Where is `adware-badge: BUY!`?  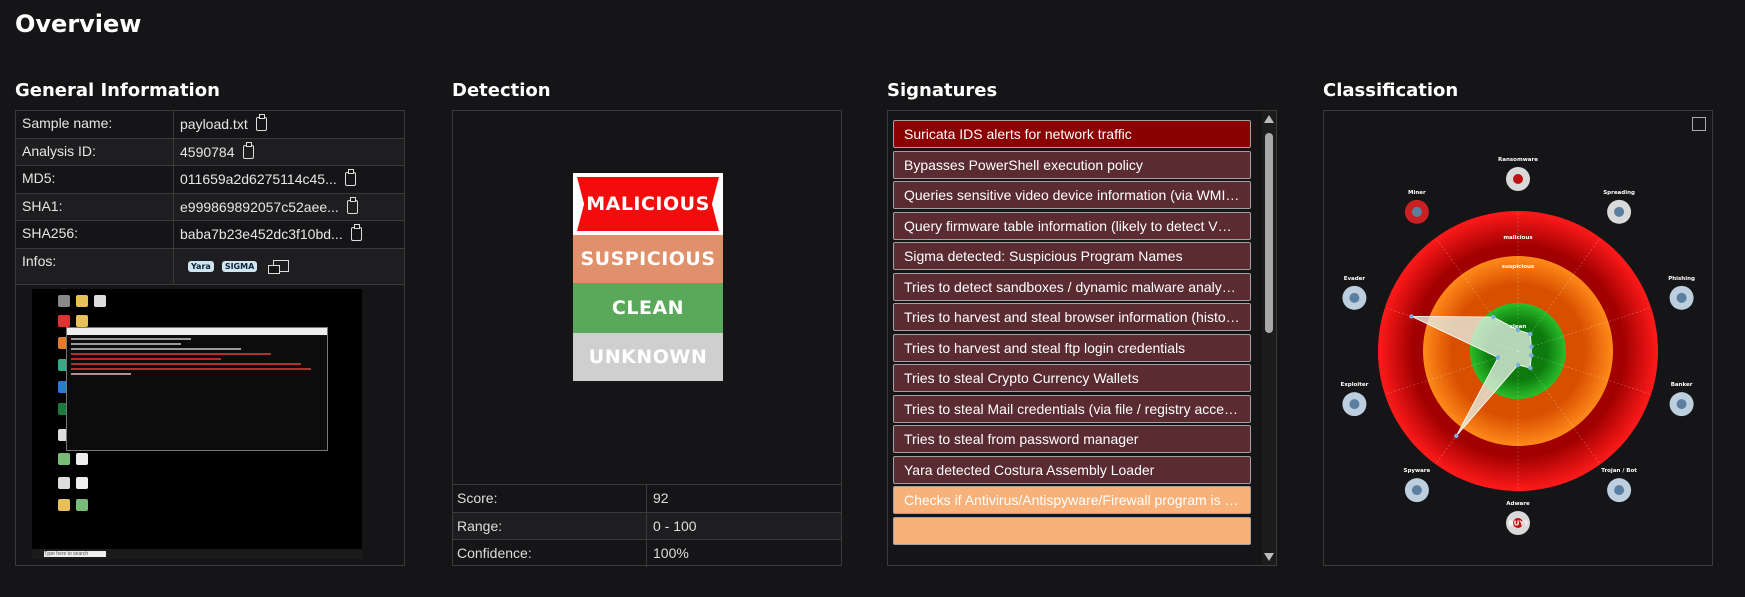 adware-badge: BUY! is located at coordinates (1517, 524).